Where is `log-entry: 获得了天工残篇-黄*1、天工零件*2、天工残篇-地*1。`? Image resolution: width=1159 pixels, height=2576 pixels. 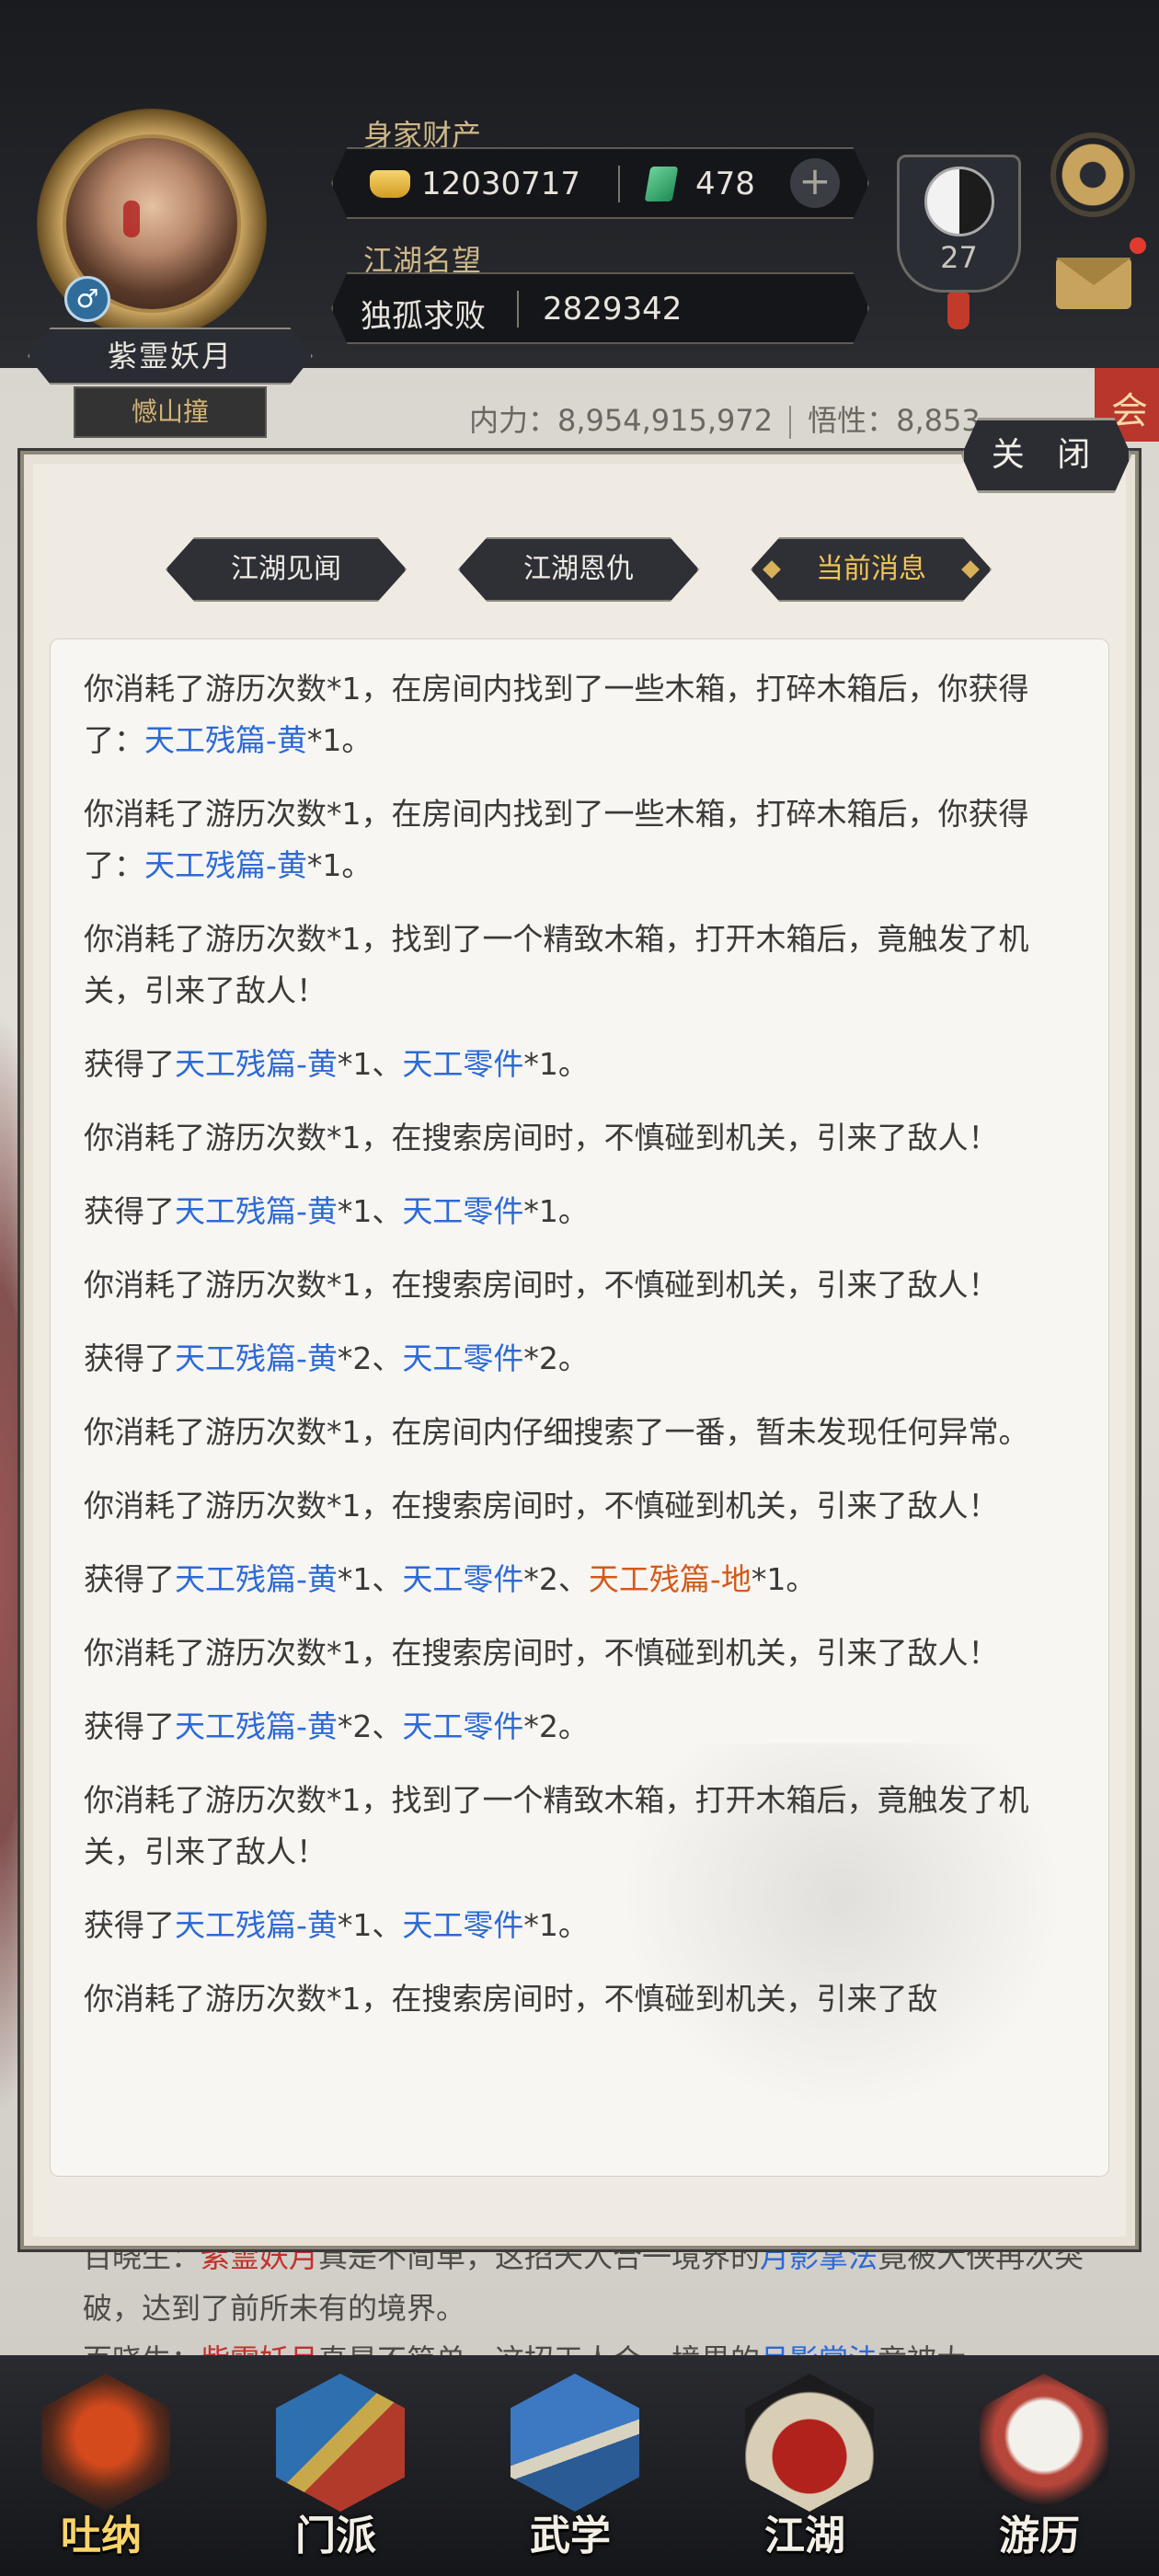 log-entry: 获得了天工残篇-黄*1、天工零件*2、天工残篇-地*1。 is located at coordinates (450, 1579).